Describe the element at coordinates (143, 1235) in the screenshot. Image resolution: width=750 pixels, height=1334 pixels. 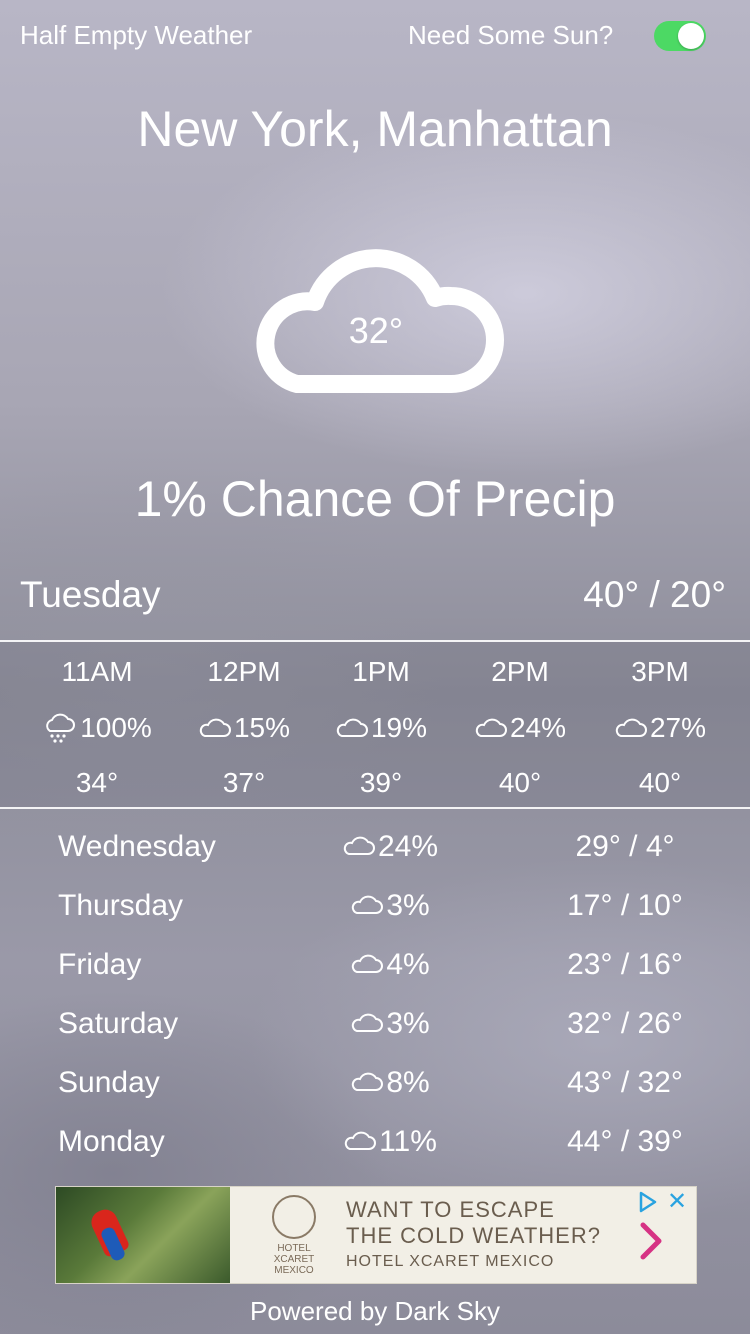
I see `ad-photo` at that location.